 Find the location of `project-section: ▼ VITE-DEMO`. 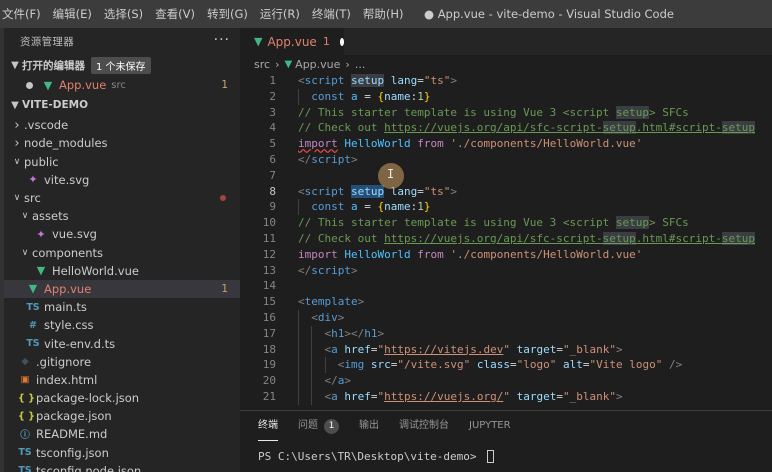

project-section: ▼ VITE-DEMO is located at coordinates (122, 105).